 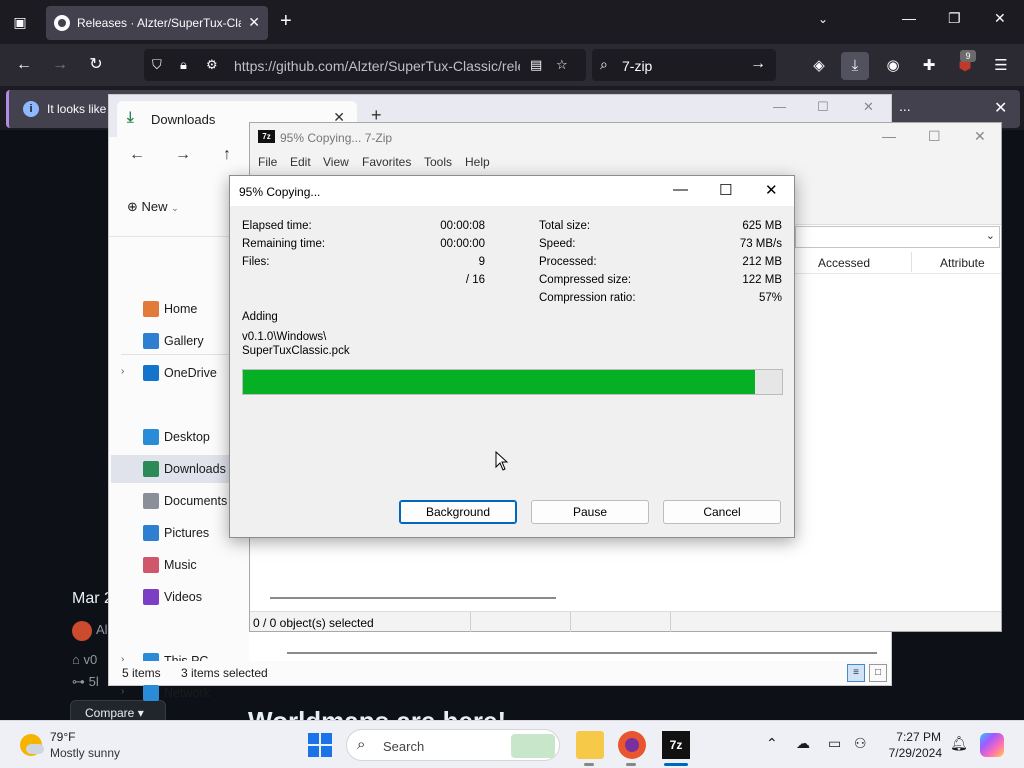 I want to click on sevenzip-taskbar-icon: 7z, so click(x=676, y=745).